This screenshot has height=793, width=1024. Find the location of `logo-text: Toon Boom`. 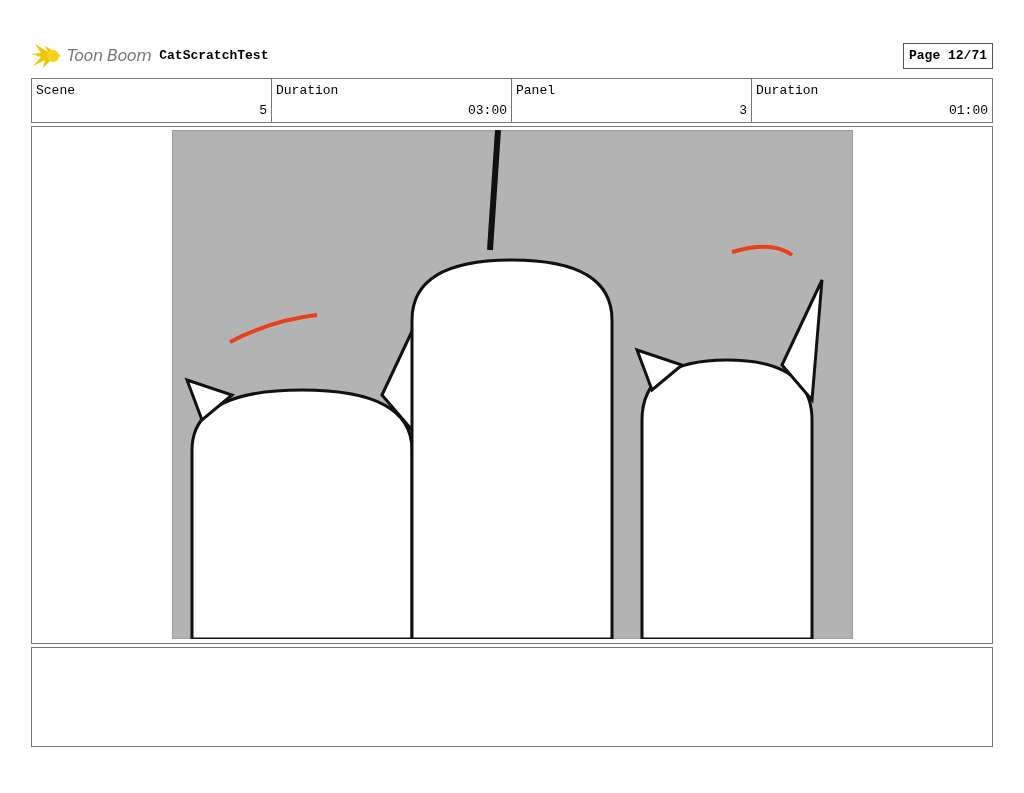

logo-text: Toon Boom is located at coordinates (109, 56).